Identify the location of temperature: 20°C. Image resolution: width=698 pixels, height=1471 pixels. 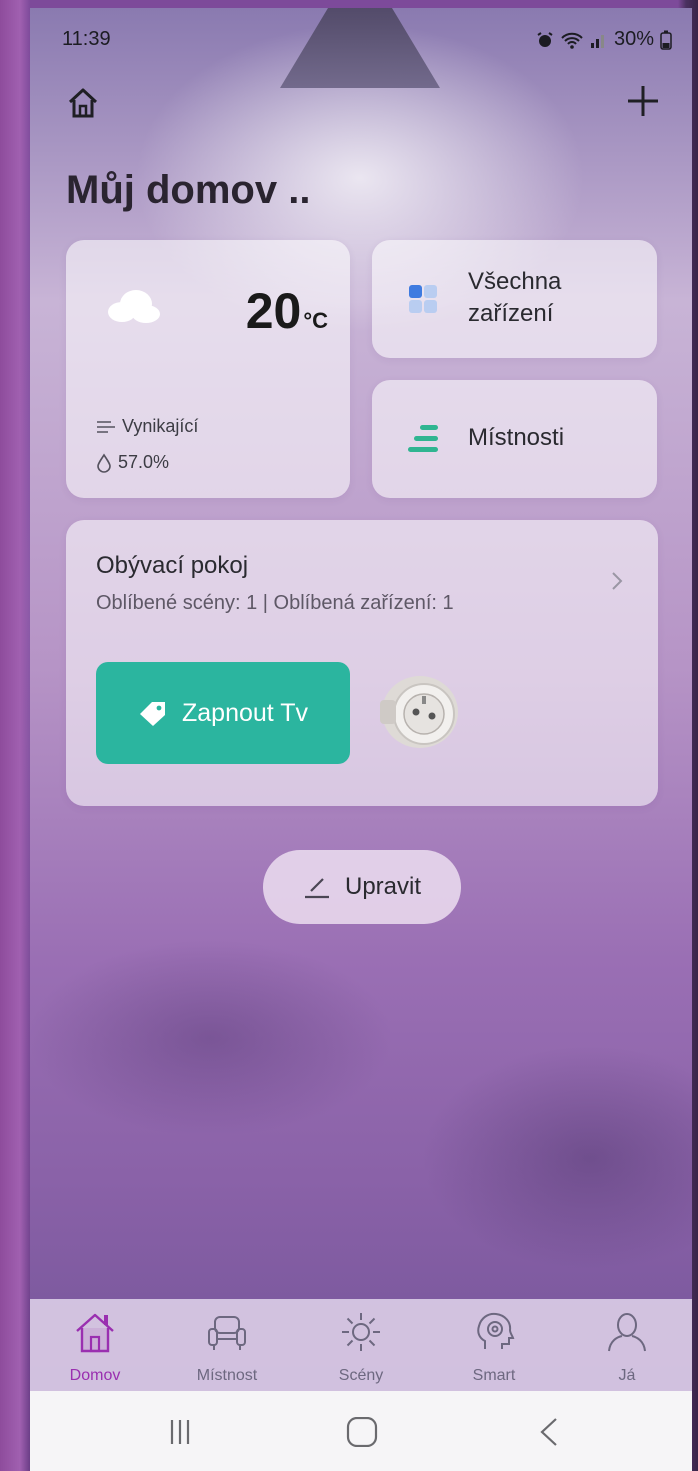
(287, 311).